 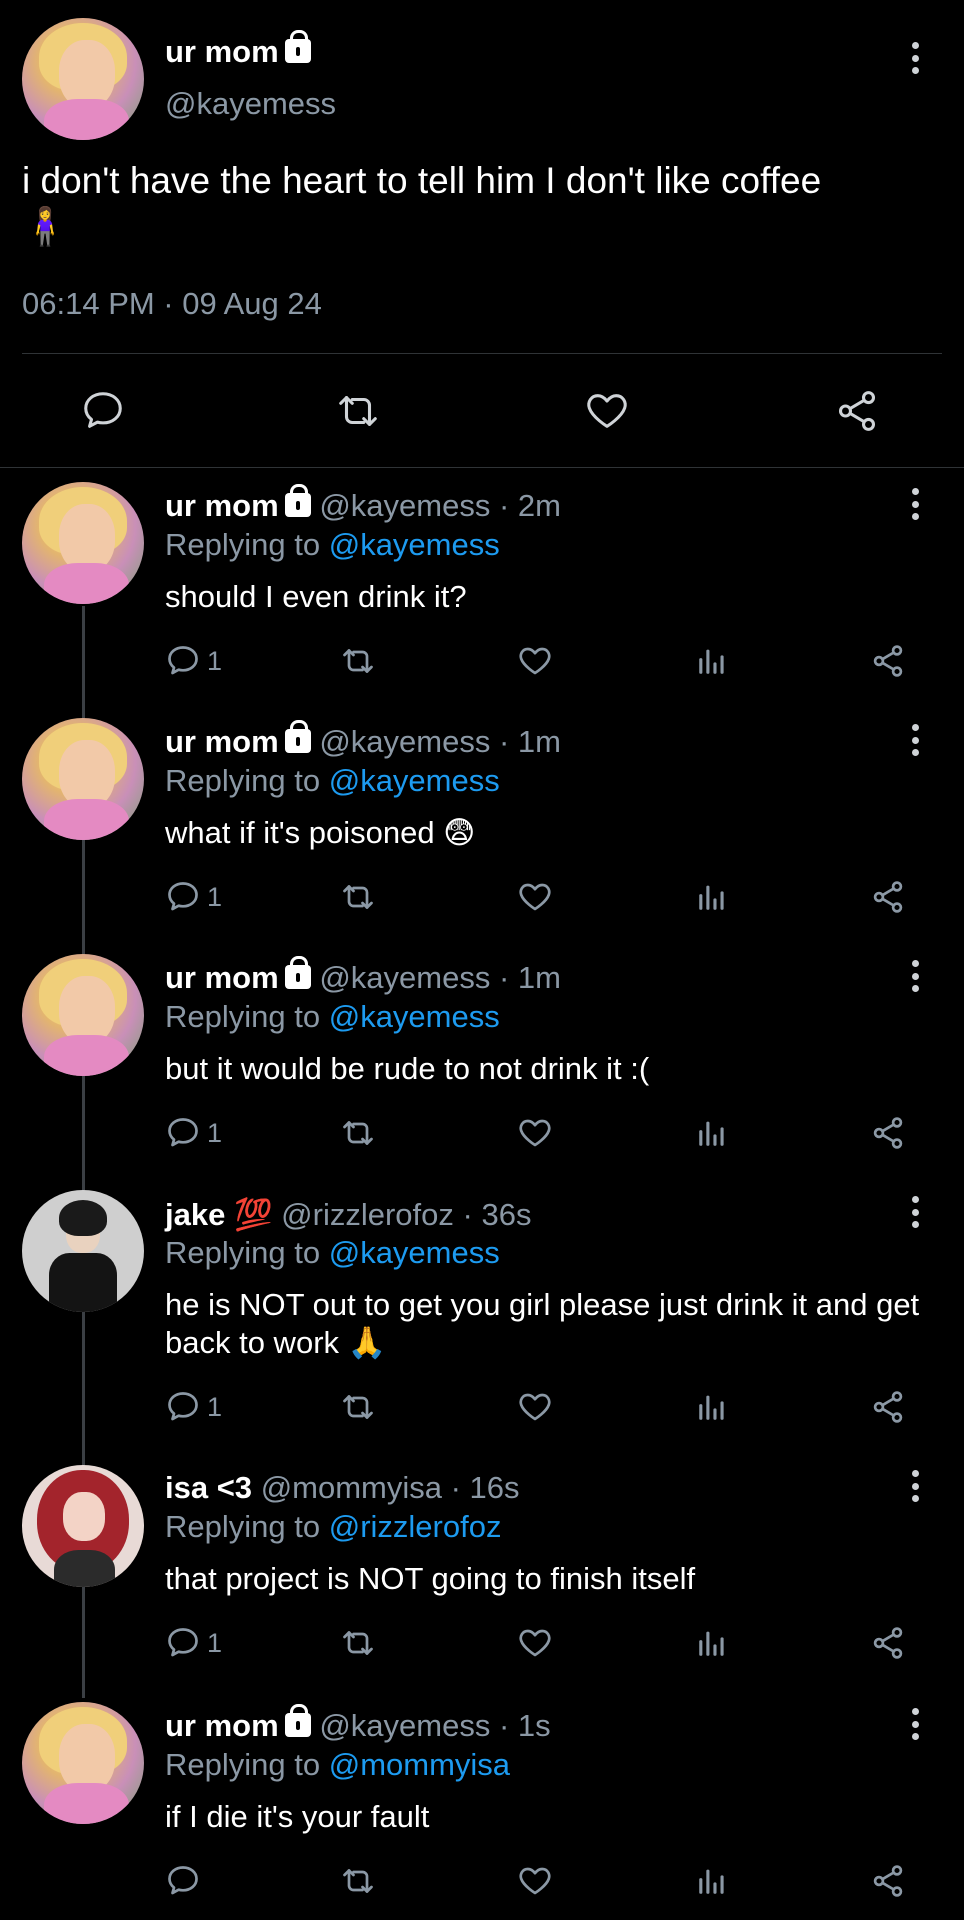 I want to click on reply-header: isa <3 @mommyisa · 16s, so click(x=342, y=1487).